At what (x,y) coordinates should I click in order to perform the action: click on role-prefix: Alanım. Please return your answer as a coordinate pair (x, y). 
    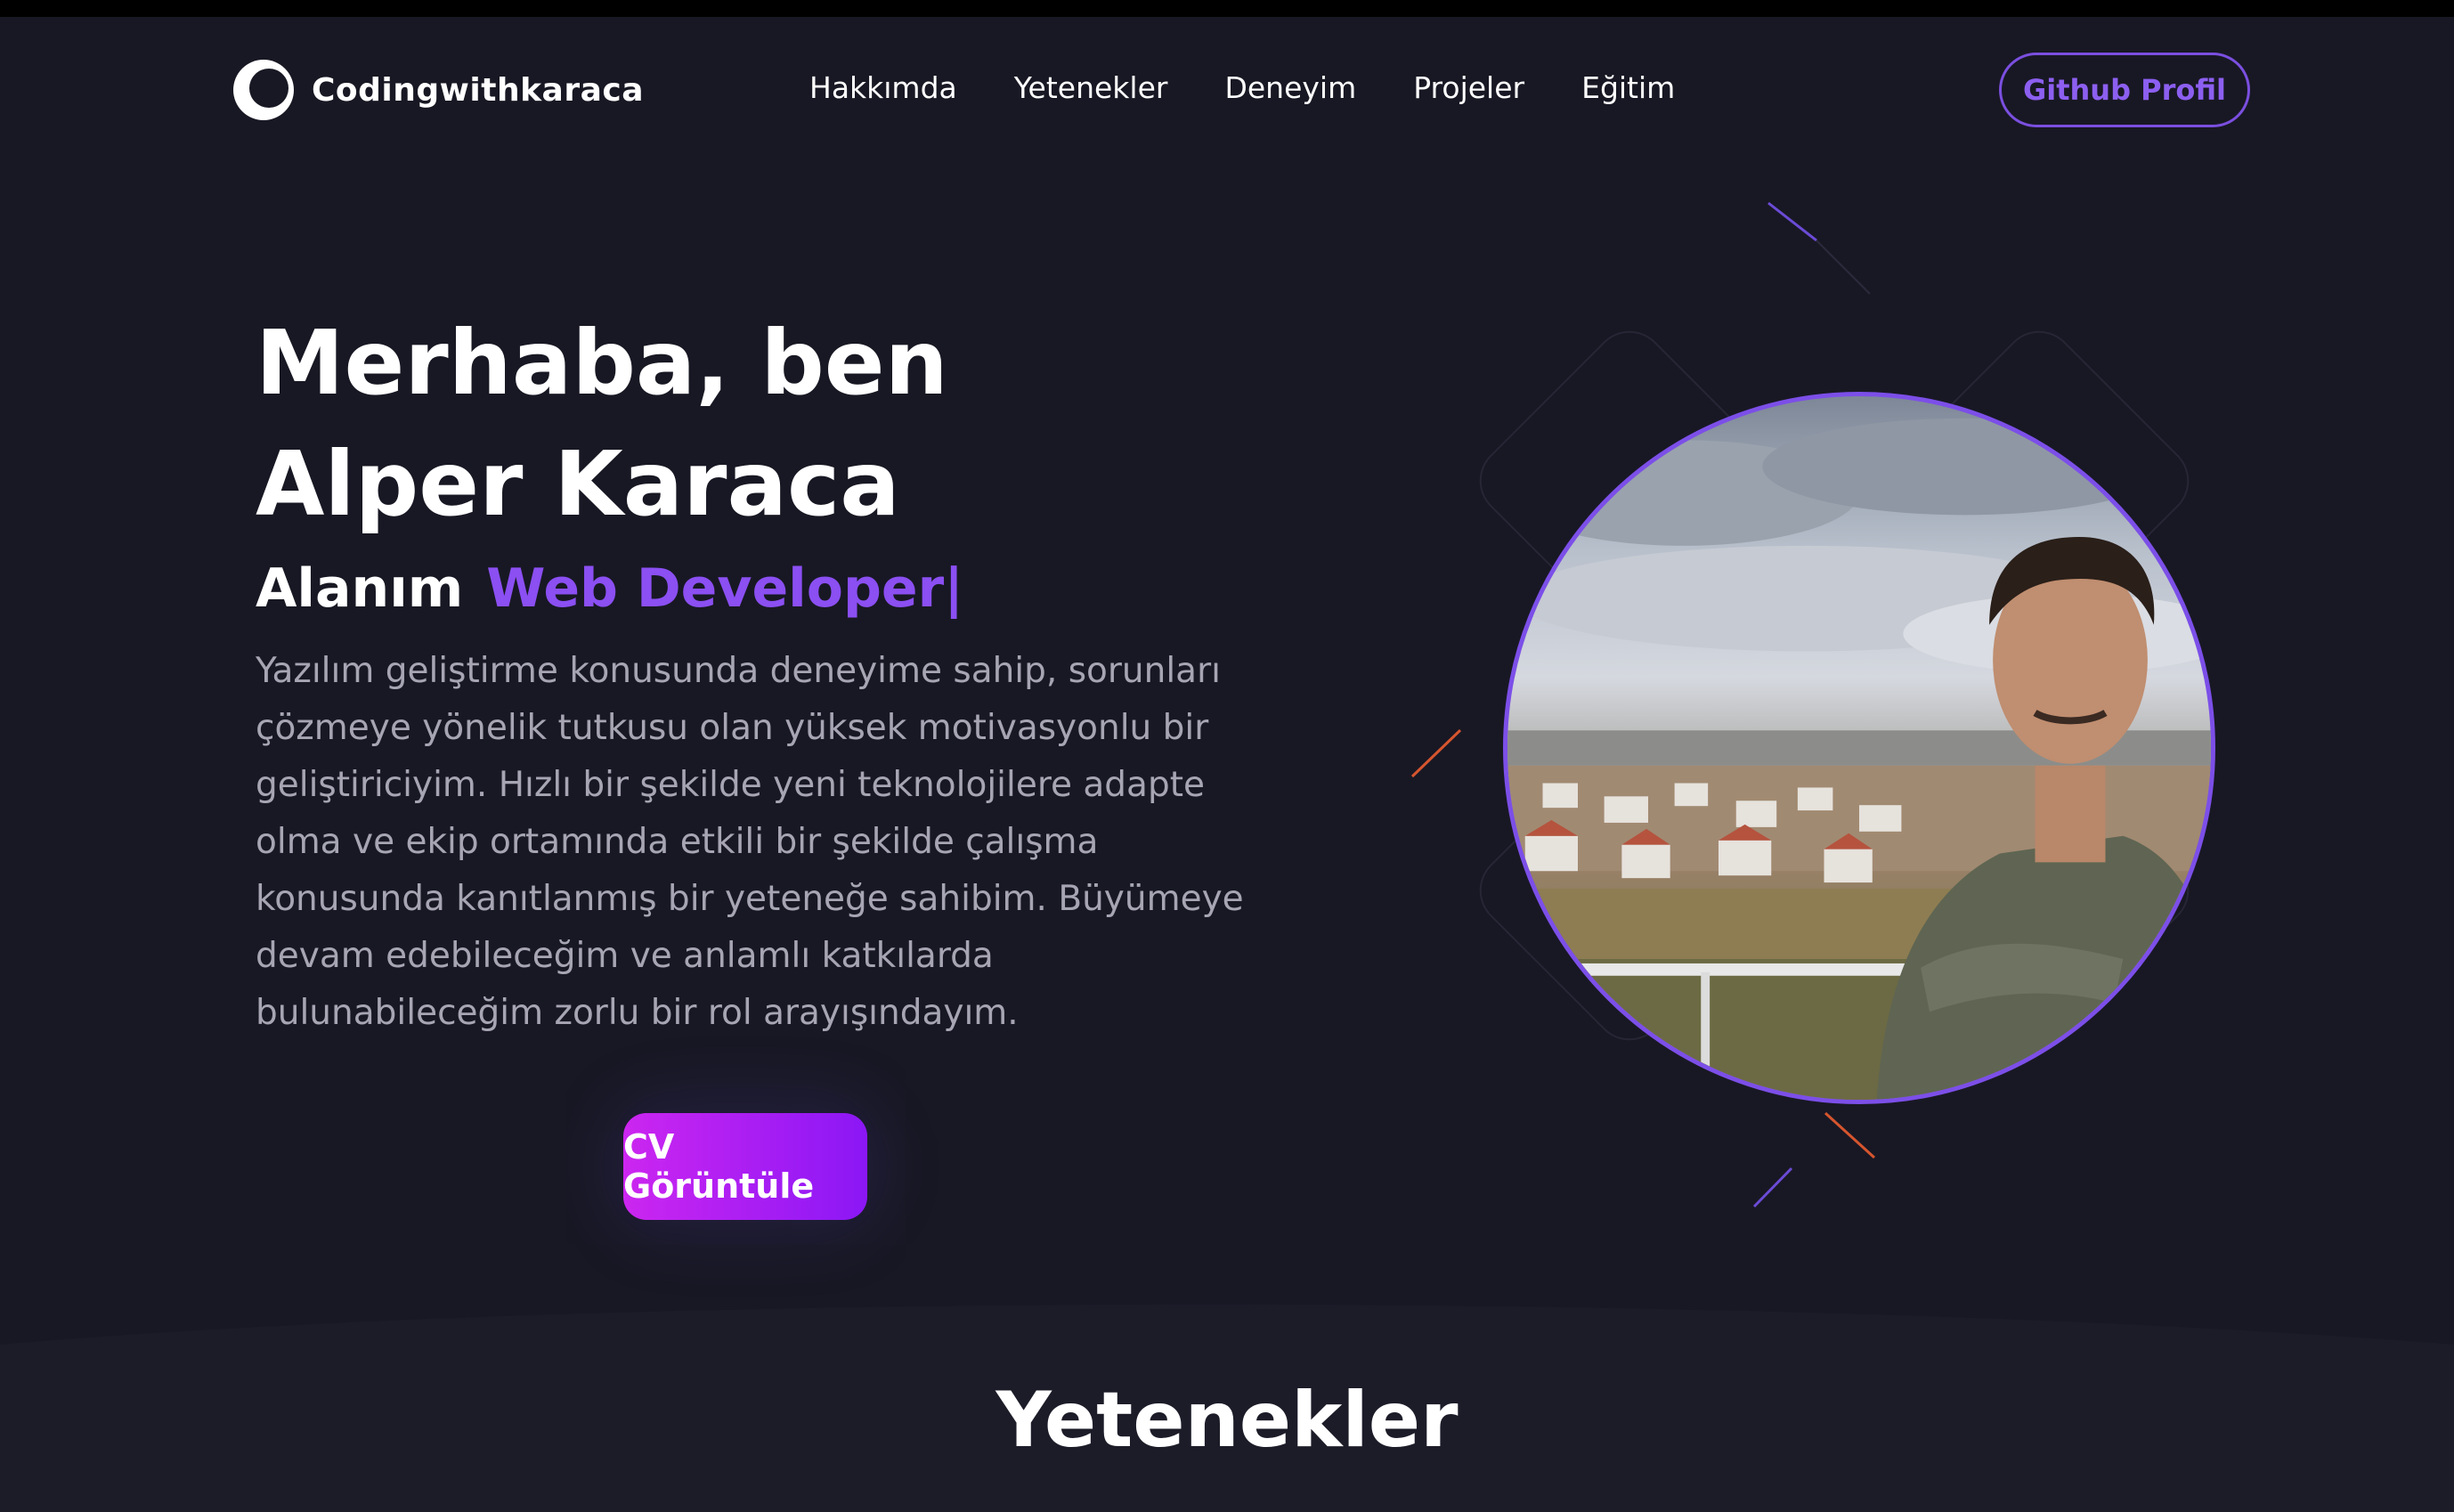
    Looking at the image, I should click on (360, 588).